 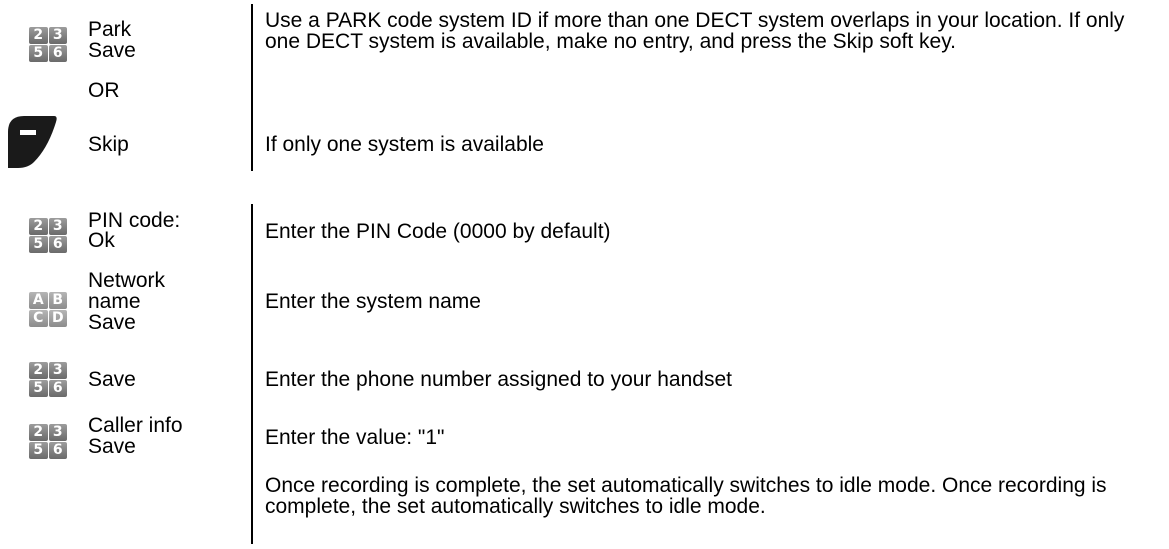 What do you see at coordinates (32, 142) in the screenshot?
I see `soft-key-icon` at bounding box center [32, 142].